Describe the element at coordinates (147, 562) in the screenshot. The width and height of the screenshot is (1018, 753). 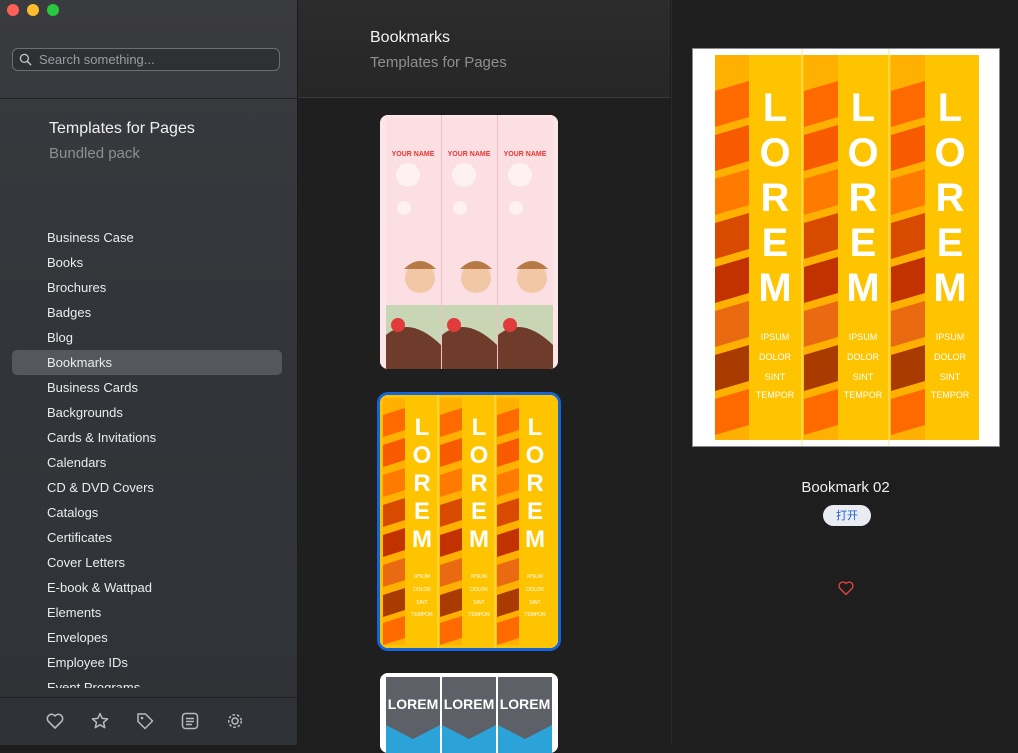
I see `sidebar-item-cover-letters: Cover Letters` at that location.